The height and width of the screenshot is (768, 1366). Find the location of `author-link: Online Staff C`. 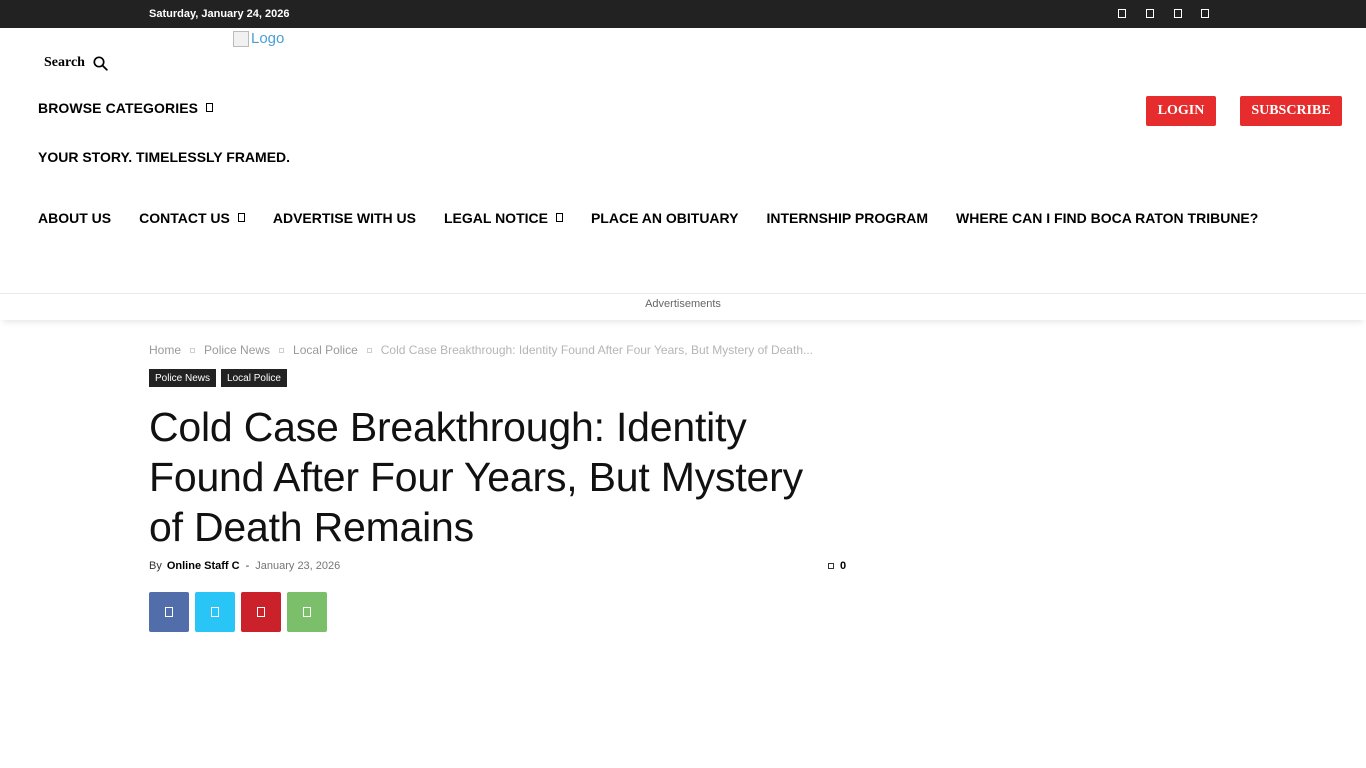

author-link: Online Staff C is located at coordinates (203, 566).